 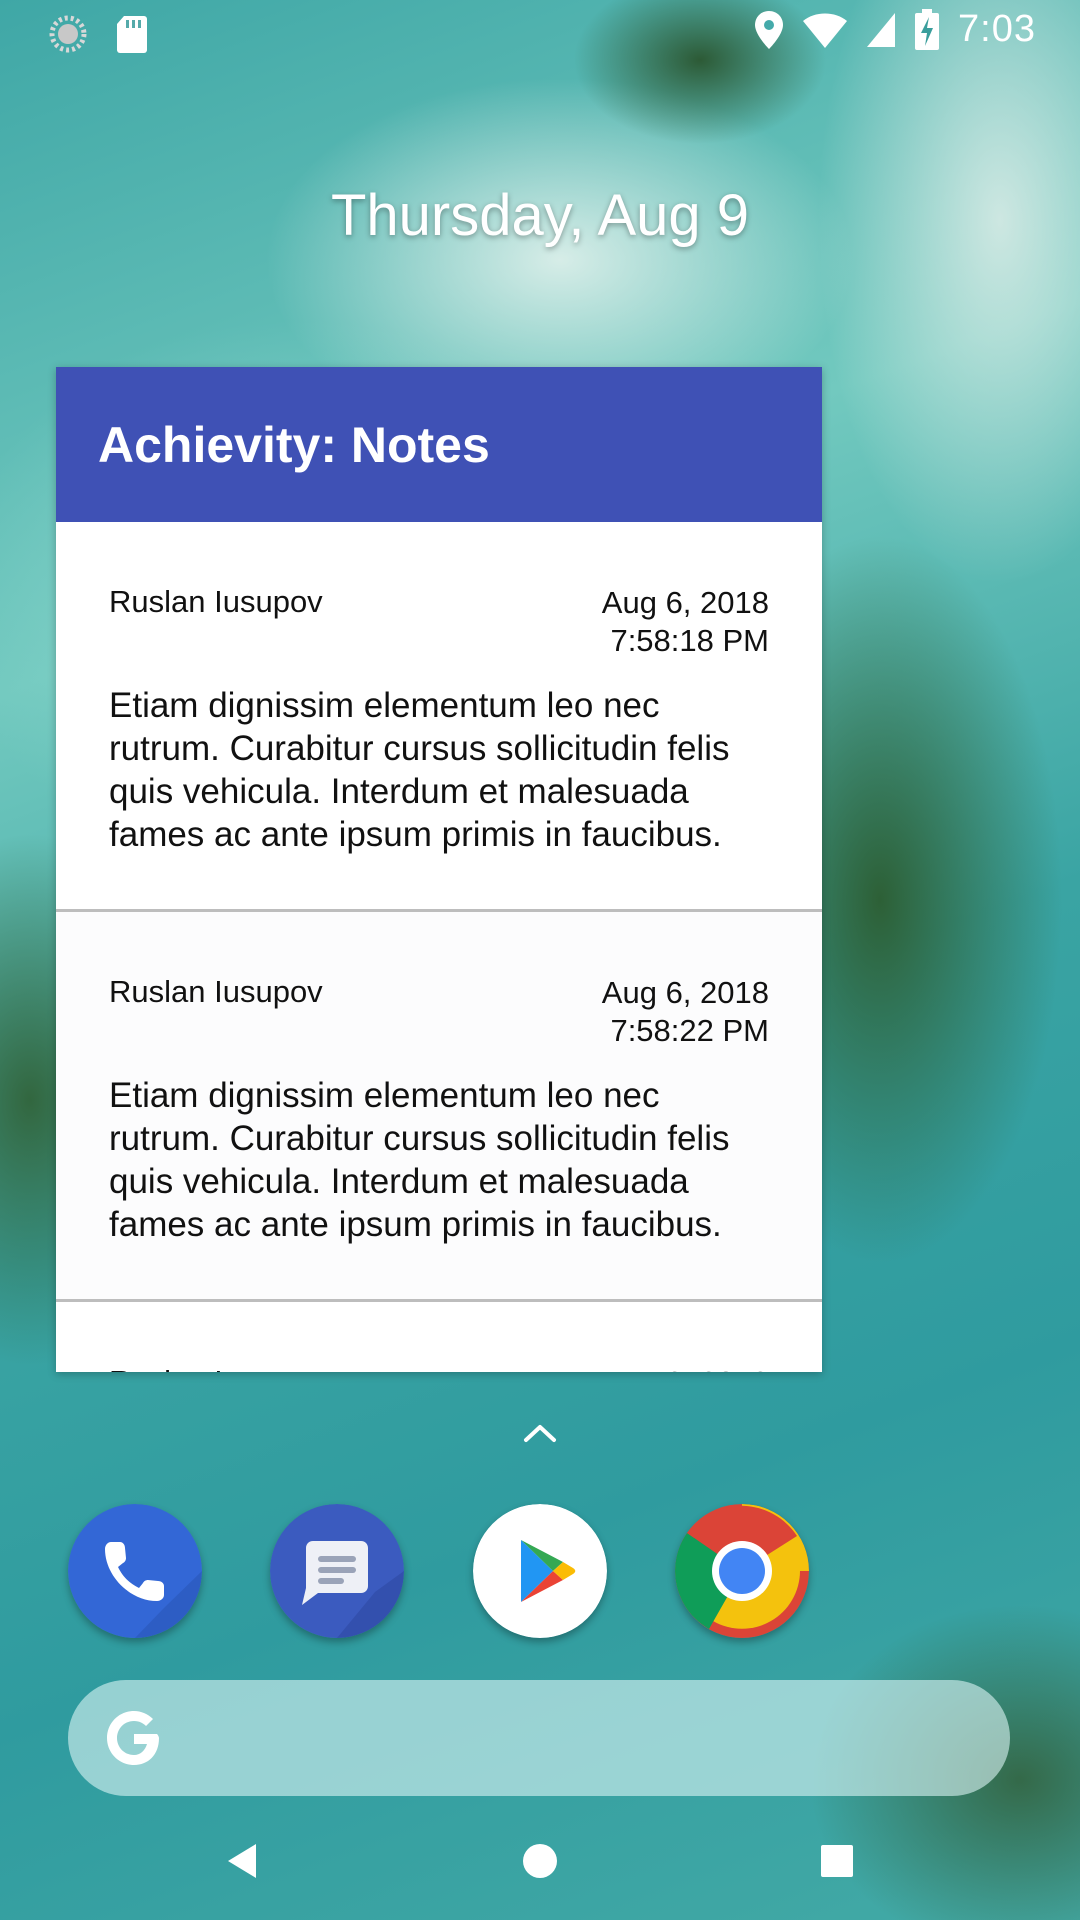 I want to click on recents-icon, so click(x=837, y=1861).